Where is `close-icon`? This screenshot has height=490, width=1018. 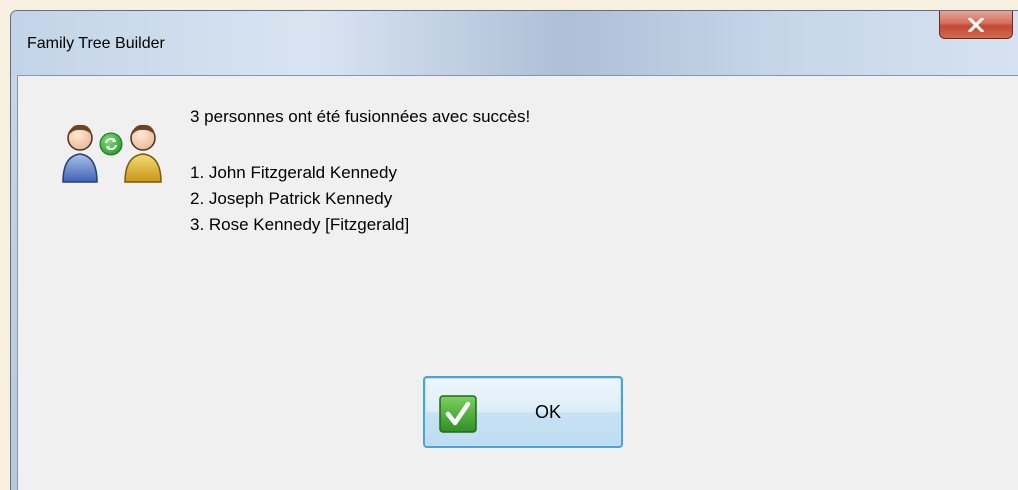 close-icon is located at coordinates (976, 24).